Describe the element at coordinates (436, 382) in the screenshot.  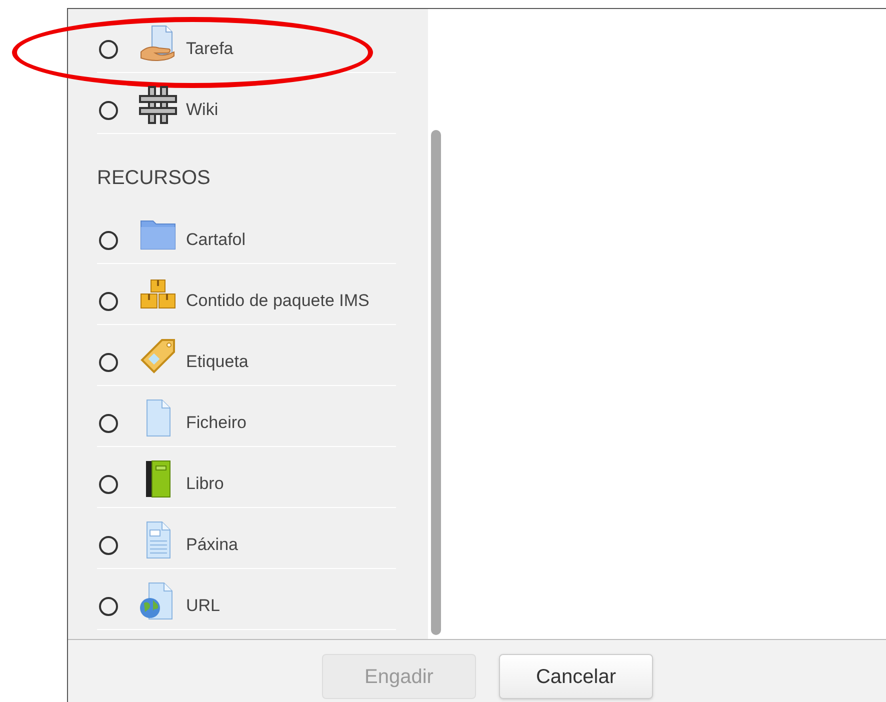
I see `scrollbar-thumb` at that location.